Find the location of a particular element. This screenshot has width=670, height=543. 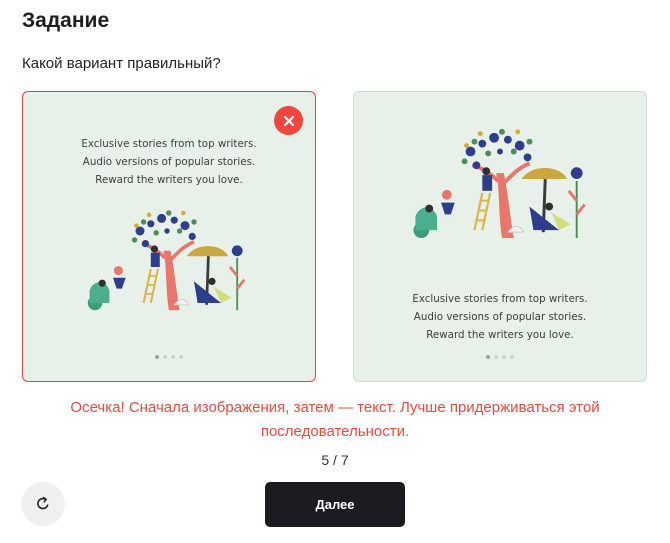

refresh-icon is located at coordinates (43, 503).